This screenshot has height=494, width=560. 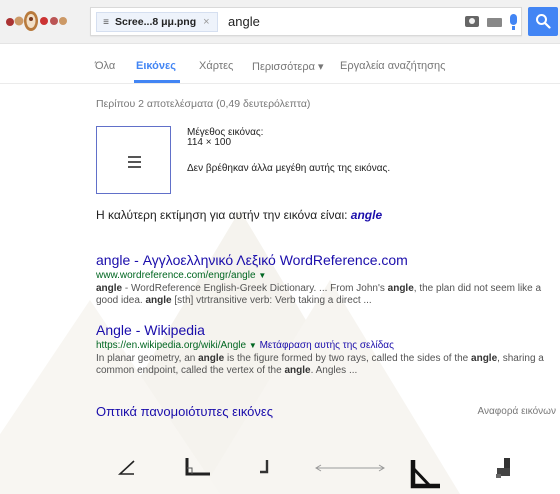 I want to click on translate-page-link: Μετάφραση αυτής της σελίδας, so click(x=327, y=345).